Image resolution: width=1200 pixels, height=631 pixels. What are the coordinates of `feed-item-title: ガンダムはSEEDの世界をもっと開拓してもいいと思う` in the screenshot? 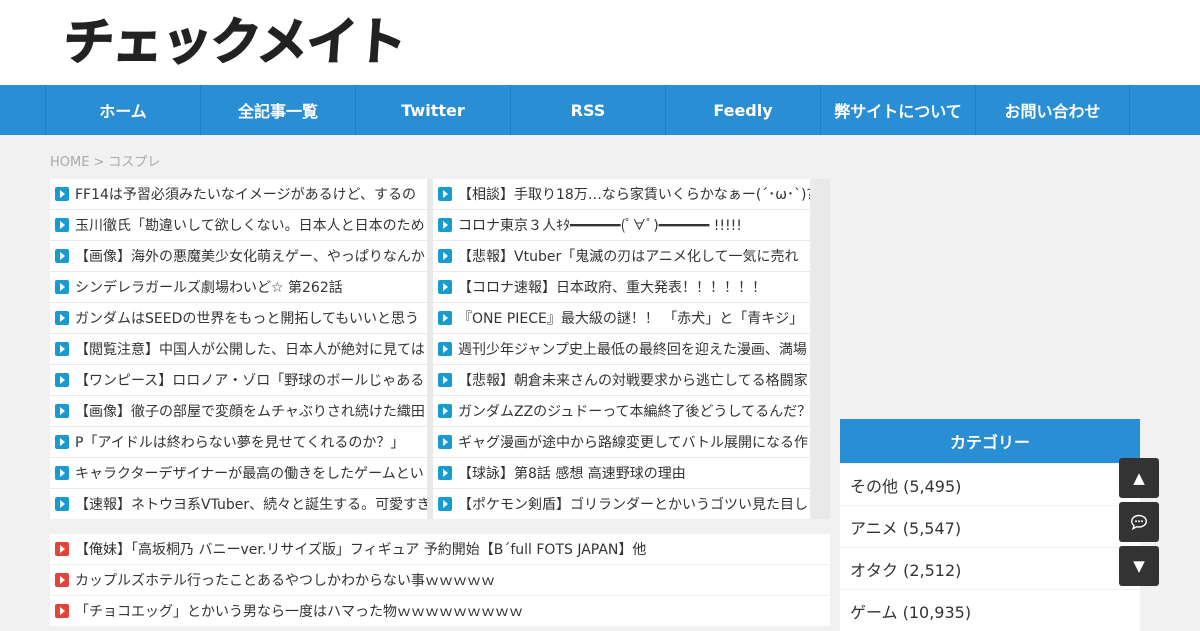 It's located at (247, 319).